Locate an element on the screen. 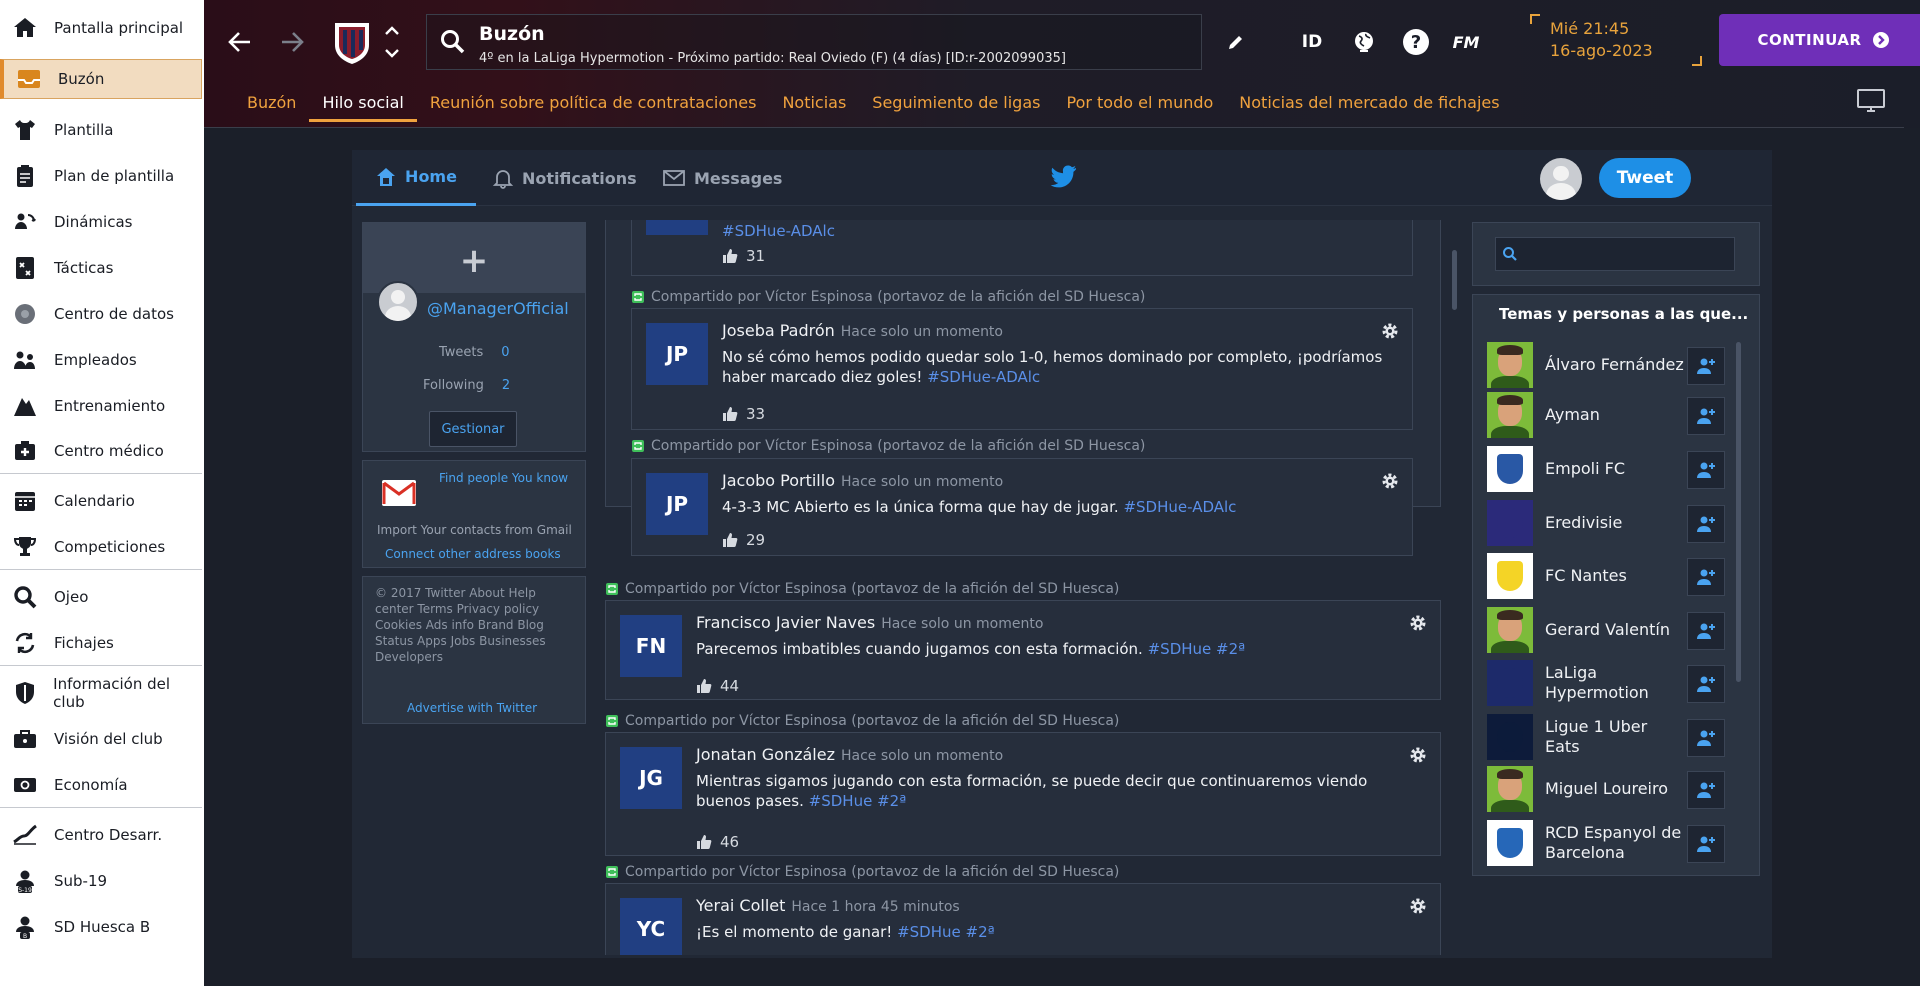 The height and width of the screenshot is (986, 1920). sidebar-item-plan-de-plantilla: Plan de plantilla is located at coordinates (101, 176).